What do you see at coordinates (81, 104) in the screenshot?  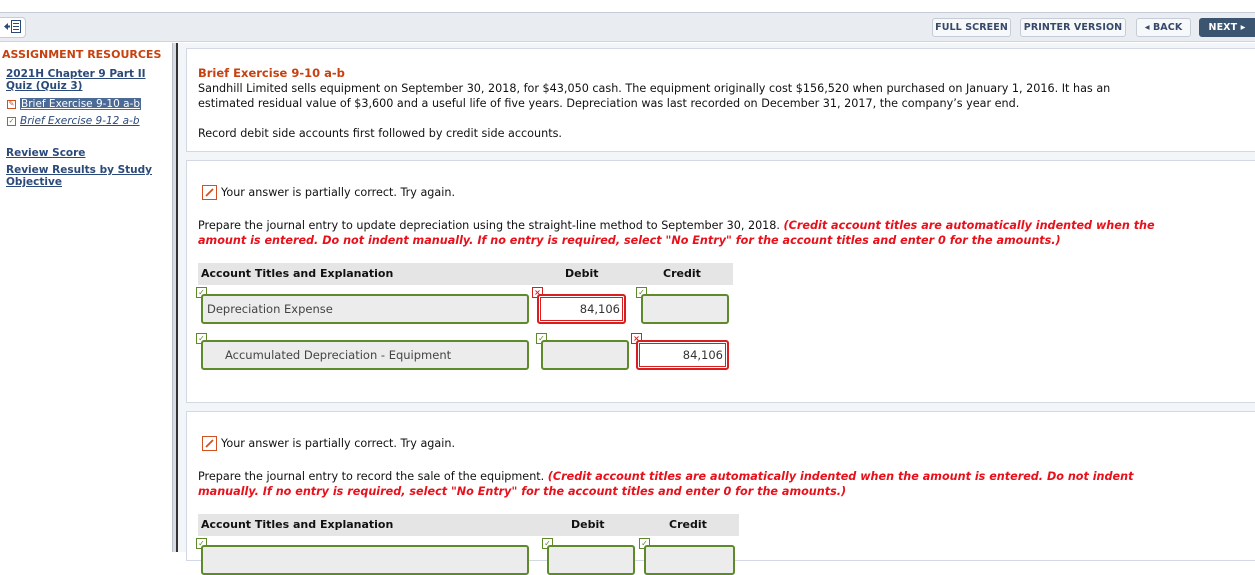 I see `sidebar-item-label: Brief Exercise 9-10 a-b` at bounding box center [81, 104].